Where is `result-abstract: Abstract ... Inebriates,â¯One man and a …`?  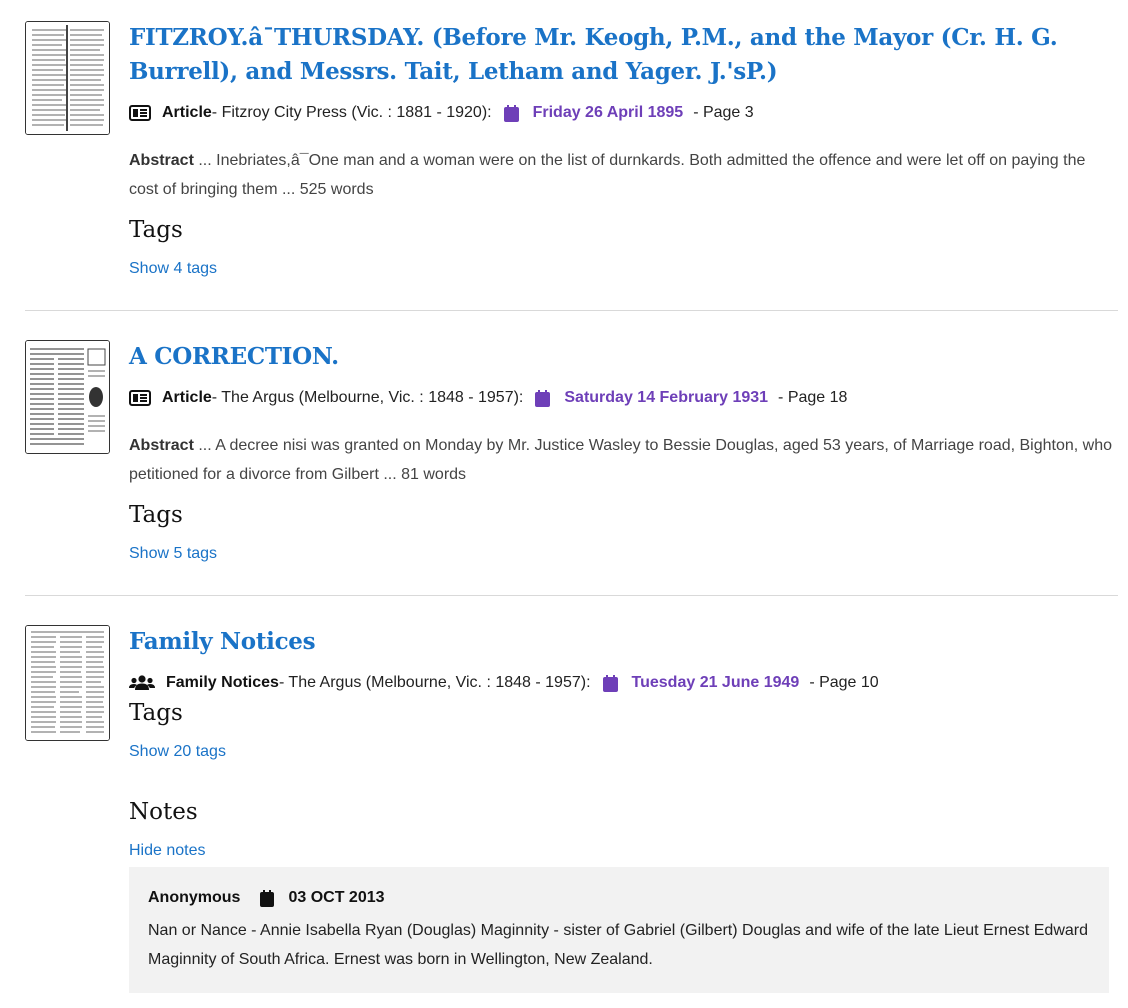 result-abstract: Abstract ... Inebriates,â¯One man and a … is located at coordinates (621, 175).